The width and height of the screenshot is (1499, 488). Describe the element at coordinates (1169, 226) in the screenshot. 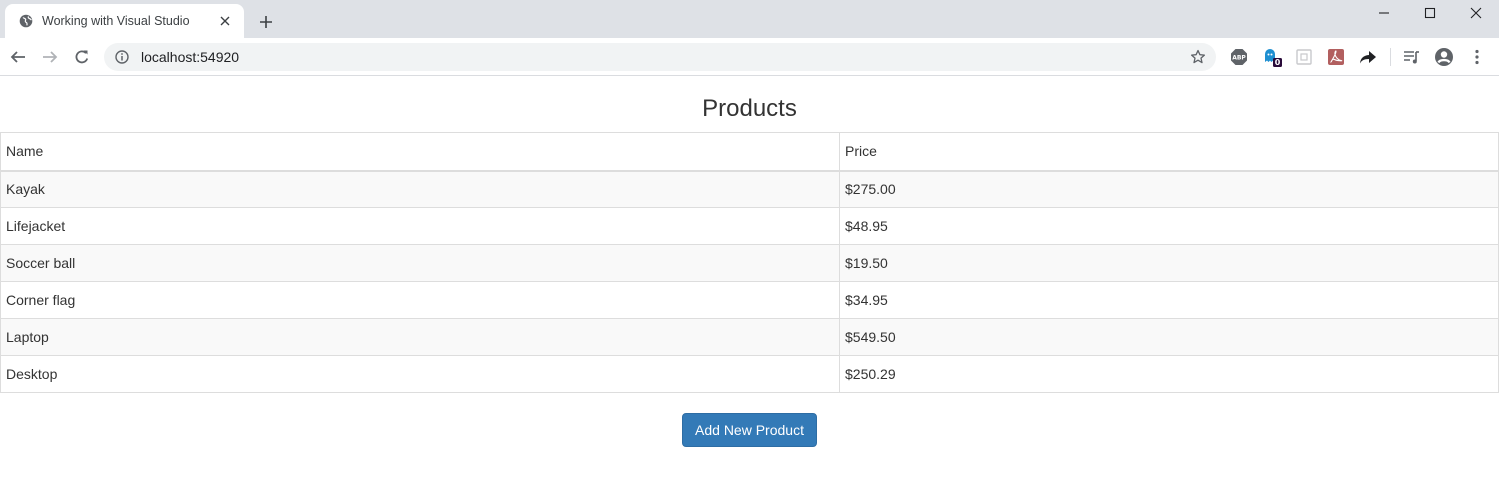

I see `product-price: $48.95` at that location.